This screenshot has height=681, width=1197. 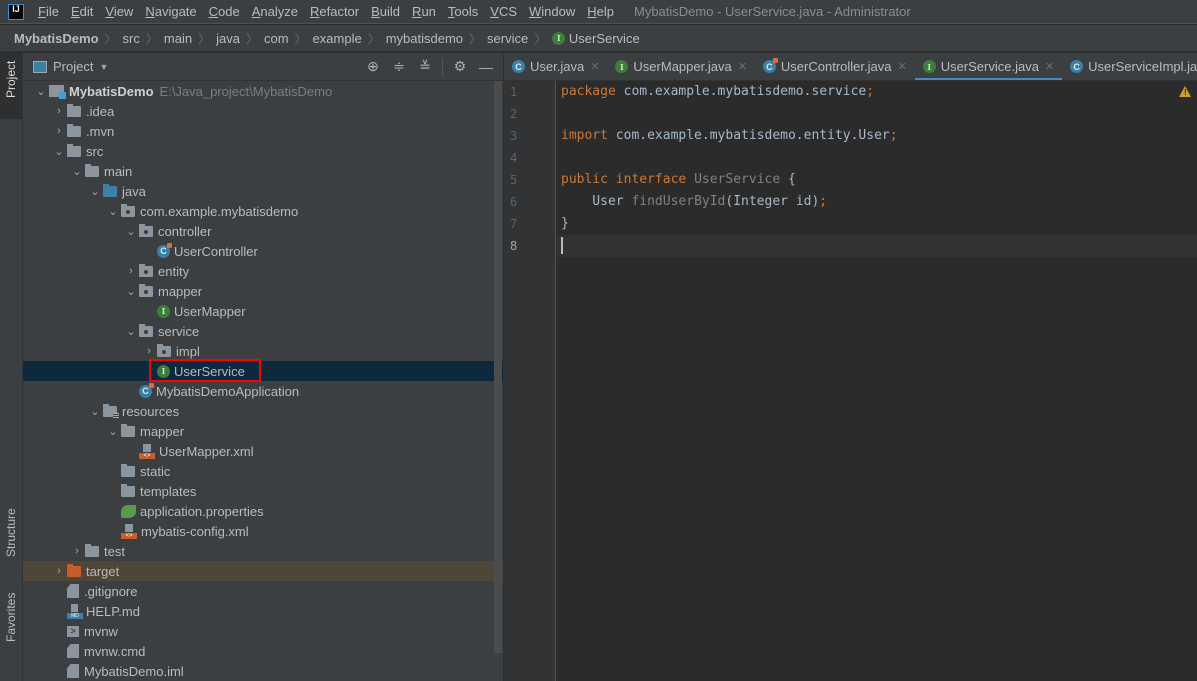 I want to click on tree-item: ⌄ src, so click(x=263, y=151).